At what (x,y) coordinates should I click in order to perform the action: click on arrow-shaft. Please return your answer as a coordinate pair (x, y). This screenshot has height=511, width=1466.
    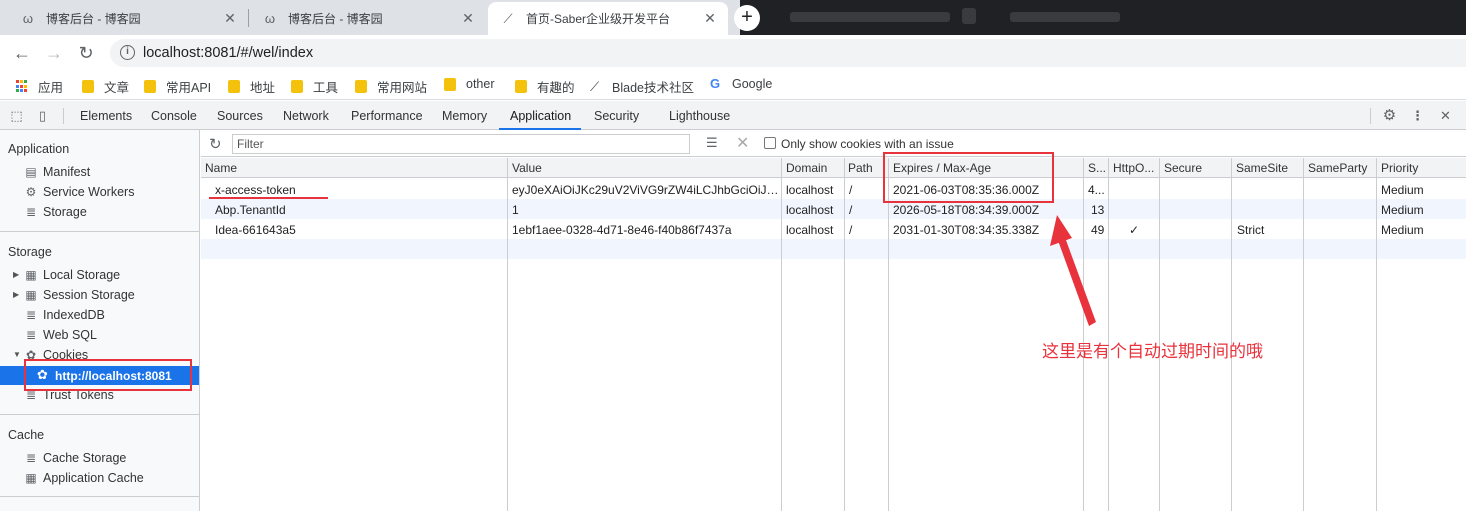
    Looking at the image, I should click on (1076, 279).